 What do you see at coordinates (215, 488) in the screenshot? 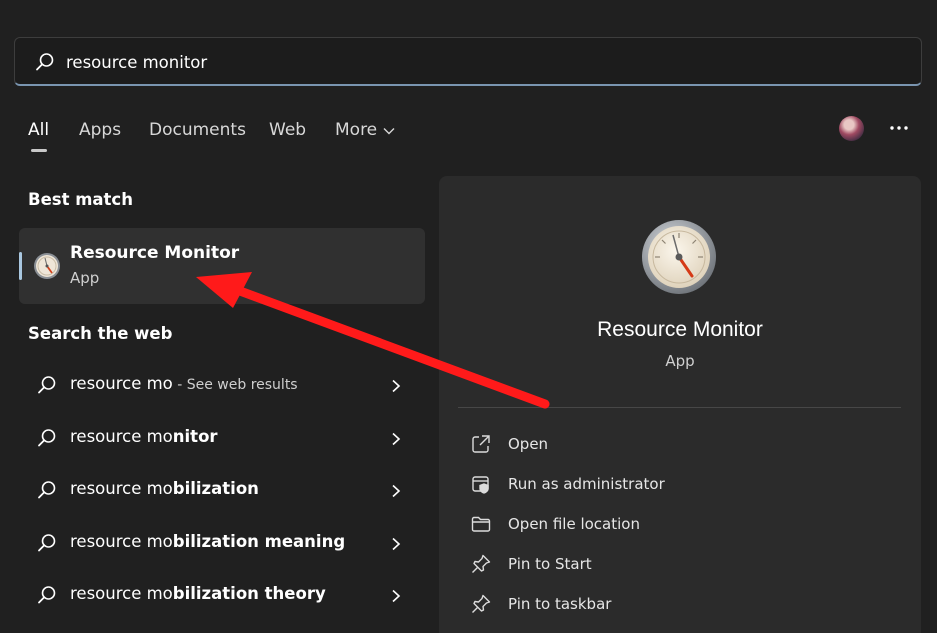
I see `web-result-completion: bilization` at bounding box center [215, 488].